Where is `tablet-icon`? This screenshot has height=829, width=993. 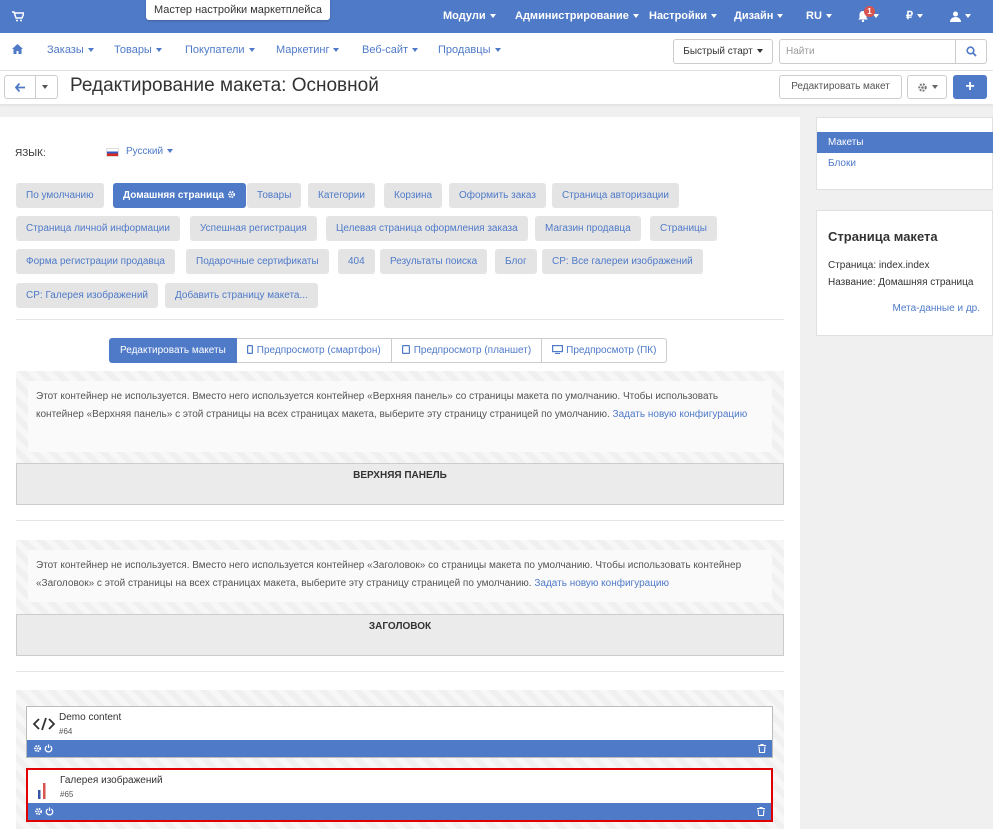
tablet-icon is located at coordinates (405, 350).